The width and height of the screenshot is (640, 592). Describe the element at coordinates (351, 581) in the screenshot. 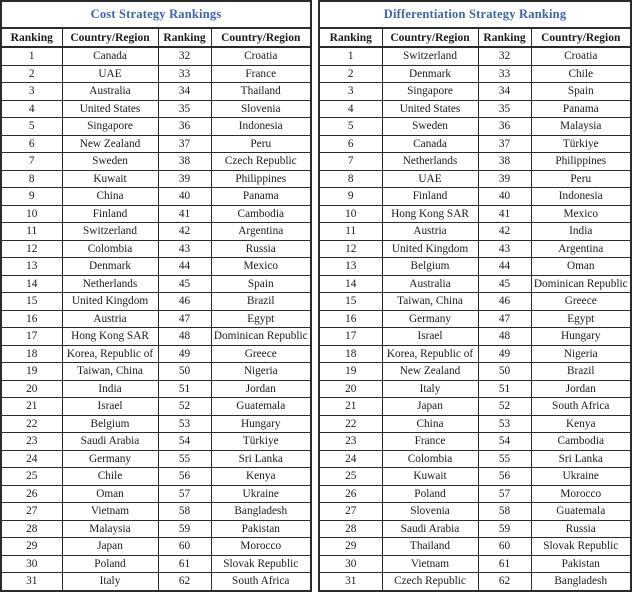

I see `cell-rank-left: 31` at that location.